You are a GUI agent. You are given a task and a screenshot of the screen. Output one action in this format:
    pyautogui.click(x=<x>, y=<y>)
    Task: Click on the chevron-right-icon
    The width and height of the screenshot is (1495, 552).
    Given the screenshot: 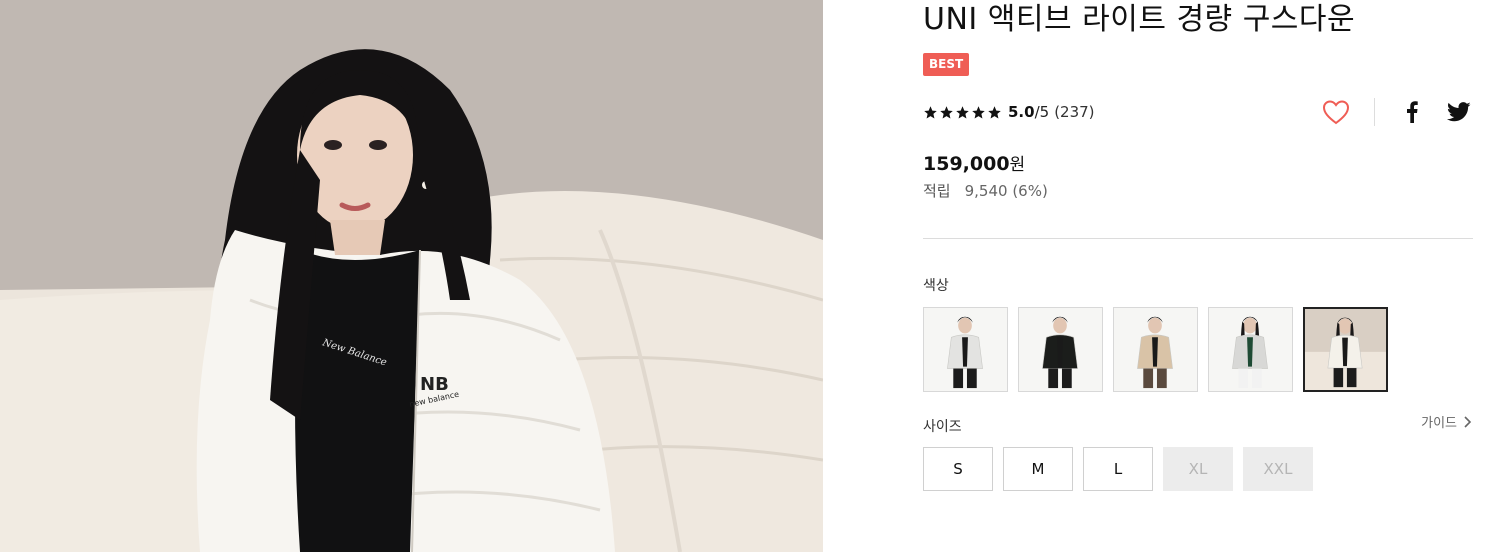 What is the action you would take?
    pyautogui.click(x=1468, y=421)
    